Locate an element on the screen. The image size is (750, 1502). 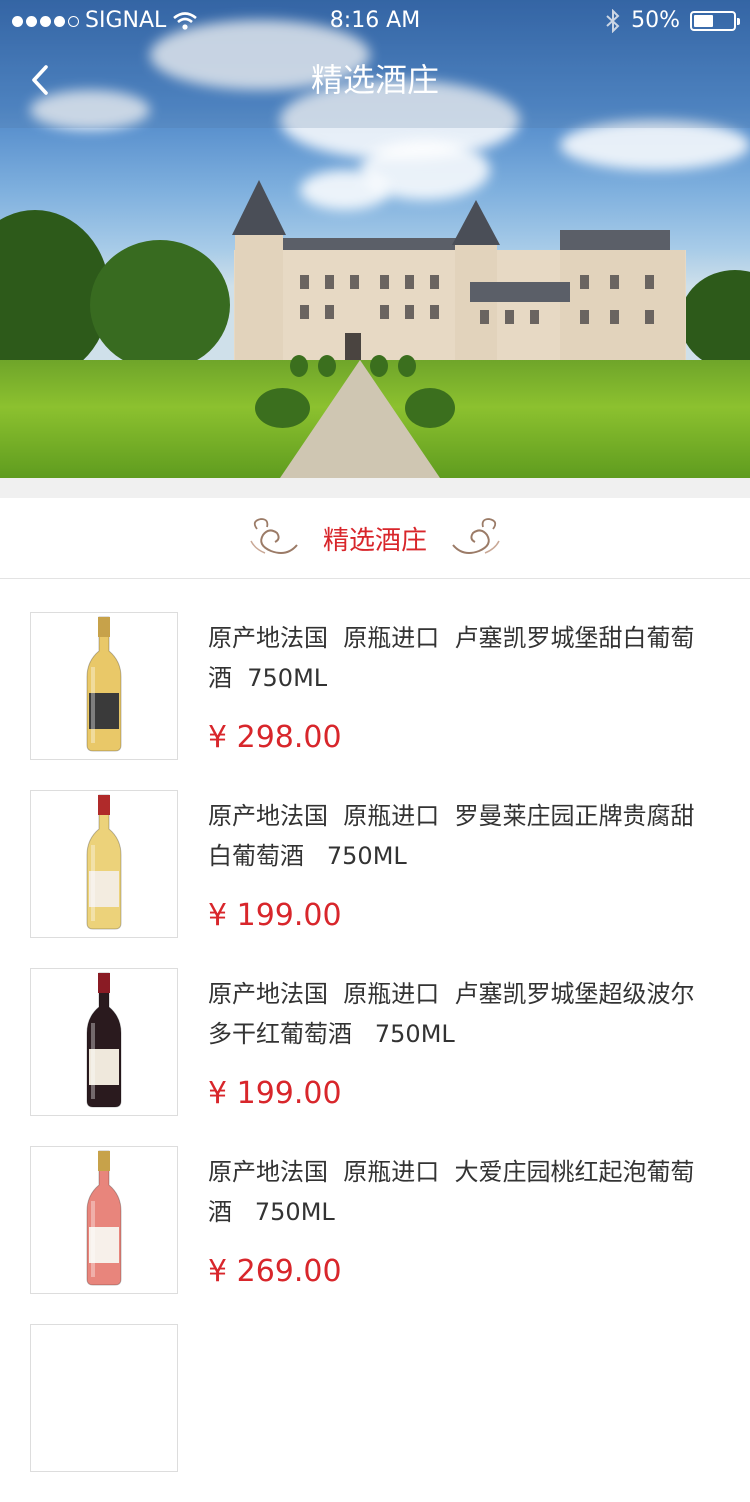
section-divider is located at coordinates (375, 488).